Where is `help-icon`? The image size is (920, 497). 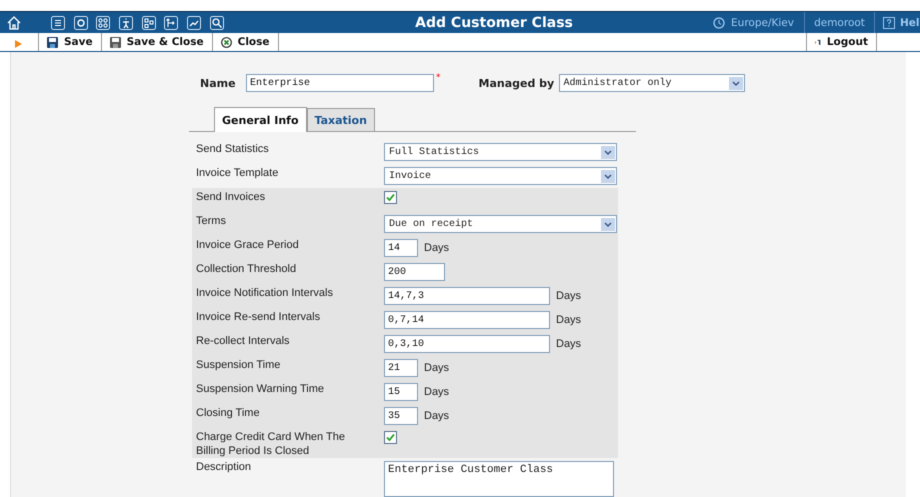
help-icon is located at coordinates (889, 22).